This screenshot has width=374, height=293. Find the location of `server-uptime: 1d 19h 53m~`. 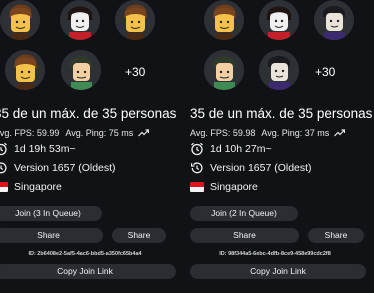

server-uptime: 1d 19h 53m~ is located at coordinates (38, 149).